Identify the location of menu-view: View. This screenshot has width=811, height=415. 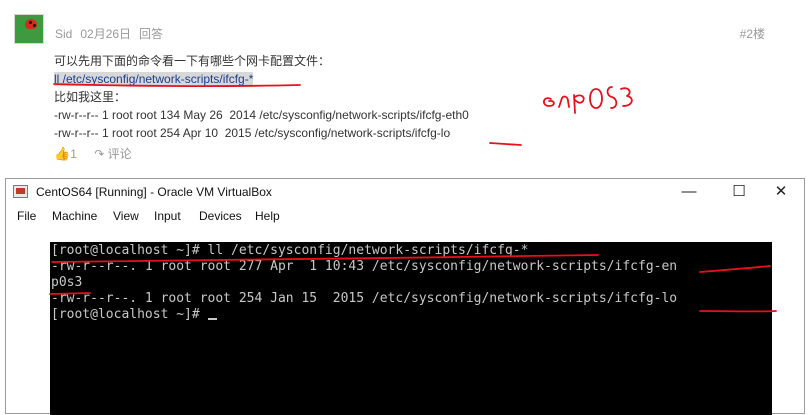
(126, 216).